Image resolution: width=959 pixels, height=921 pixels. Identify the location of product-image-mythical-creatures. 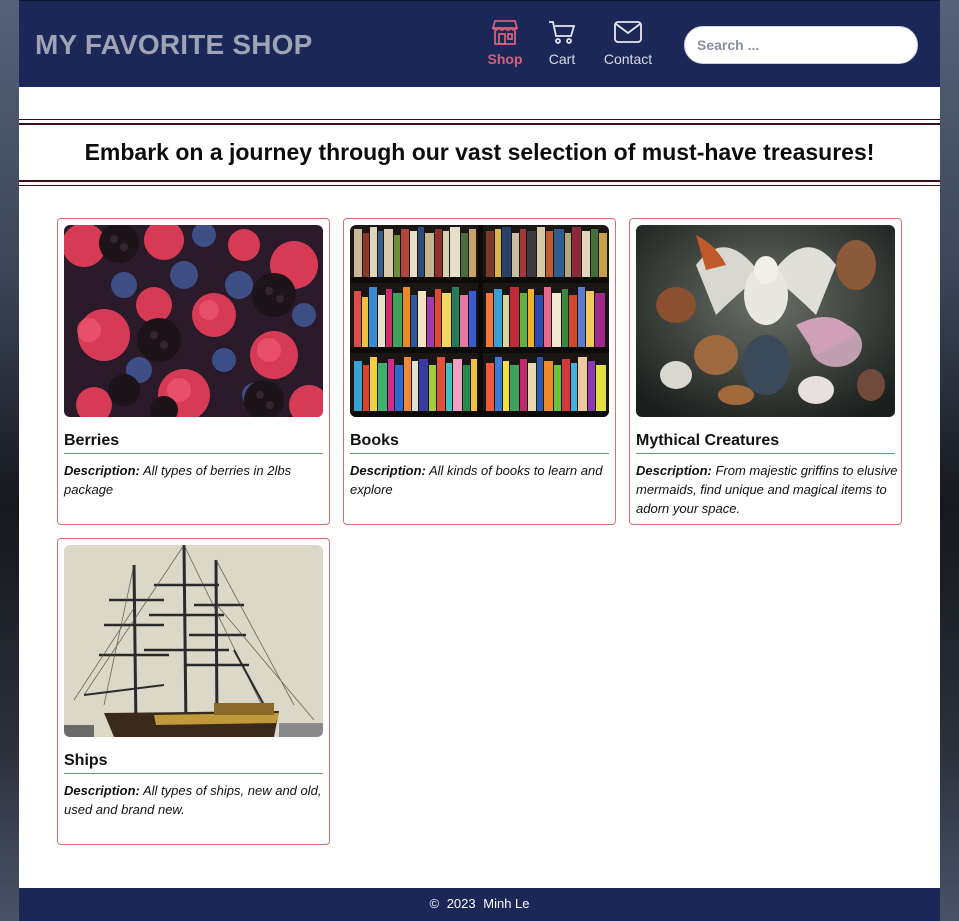
(765, 321).